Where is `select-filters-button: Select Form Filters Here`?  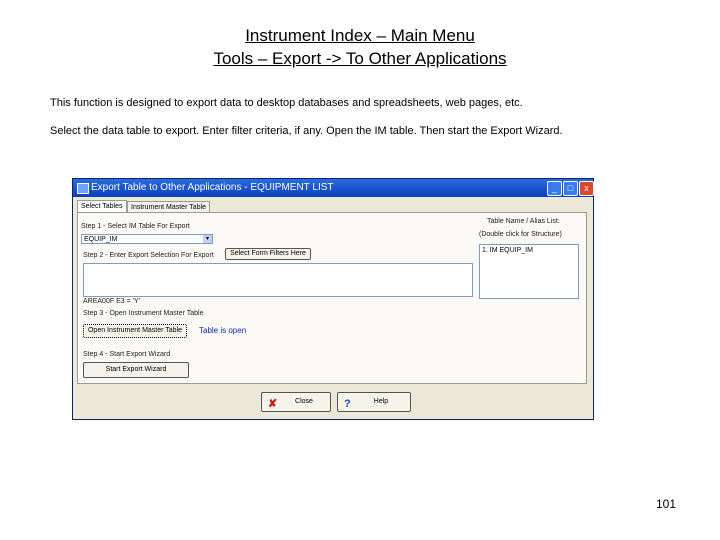
select-filters-button: Select Form Filters Here is located at coordinates (268, 254).